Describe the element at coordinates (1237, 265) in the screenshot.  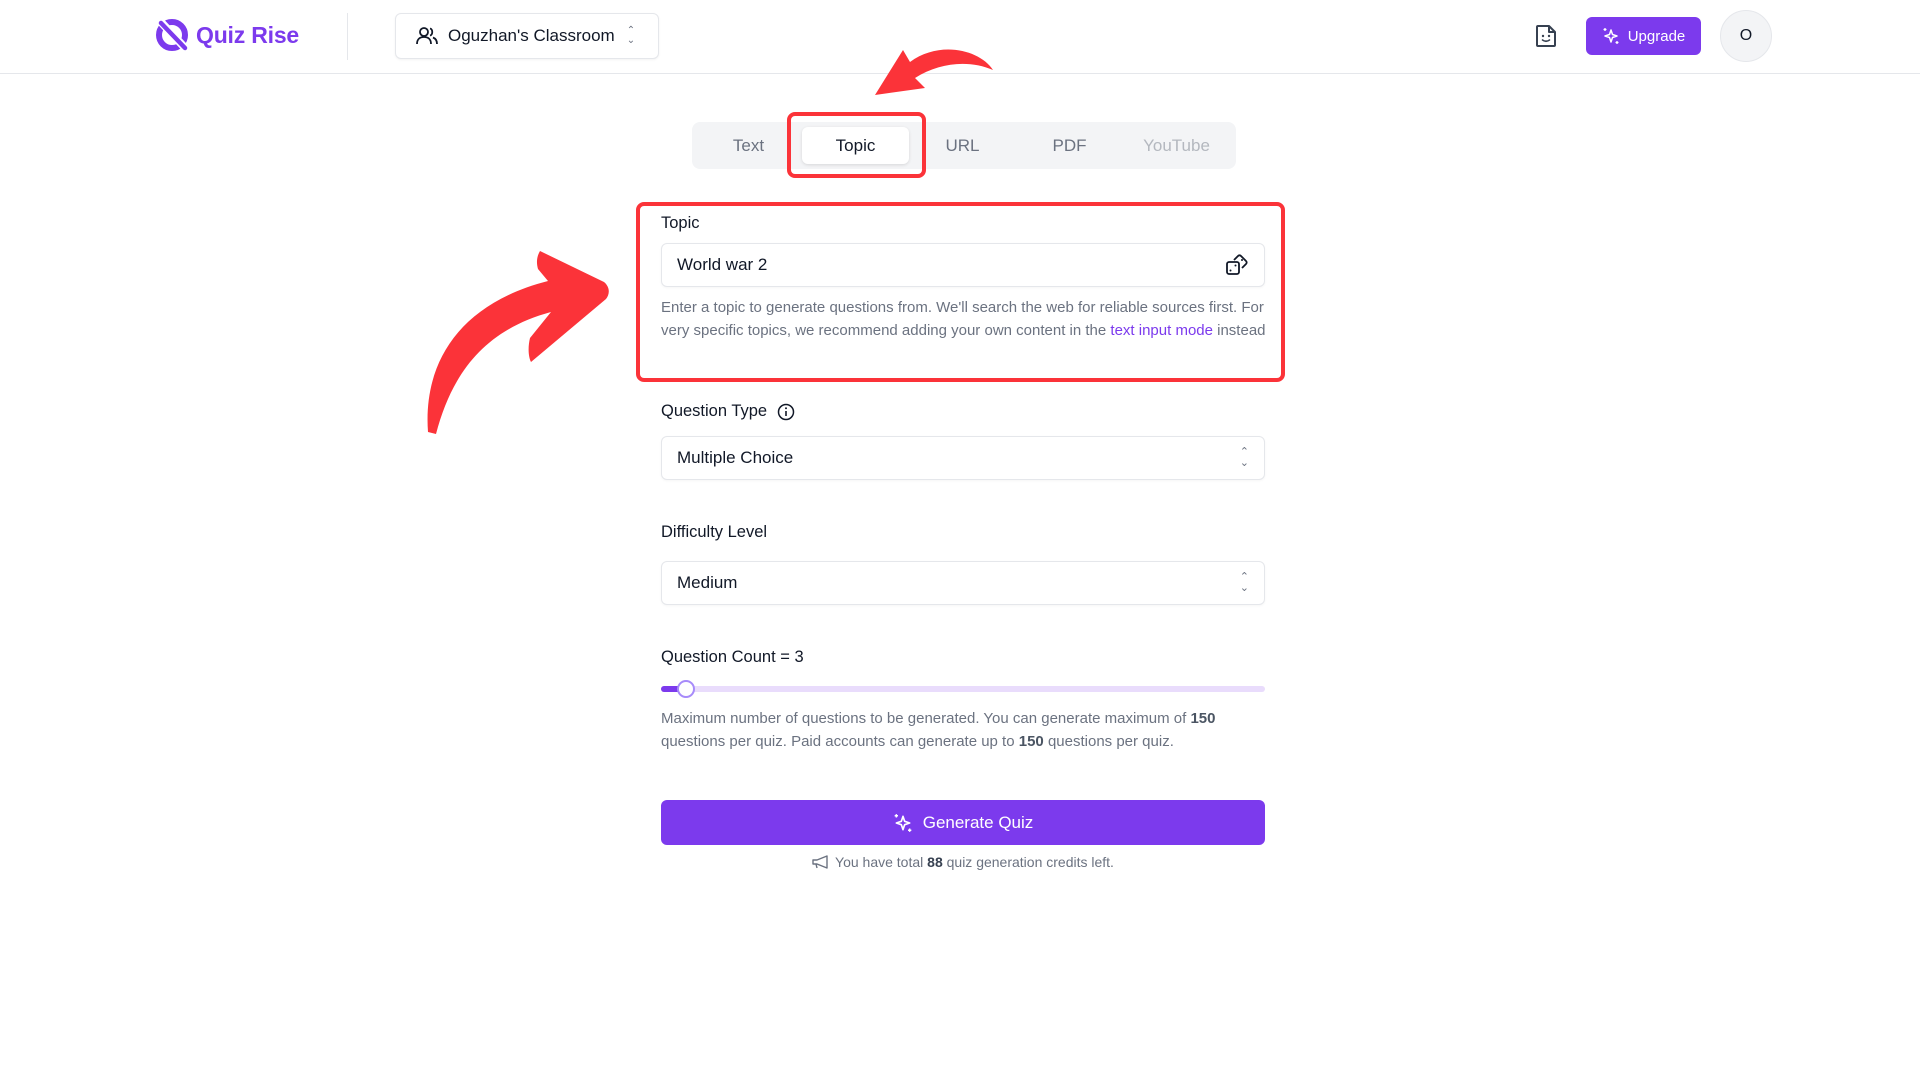
I see `dice-random-icon` at that location.